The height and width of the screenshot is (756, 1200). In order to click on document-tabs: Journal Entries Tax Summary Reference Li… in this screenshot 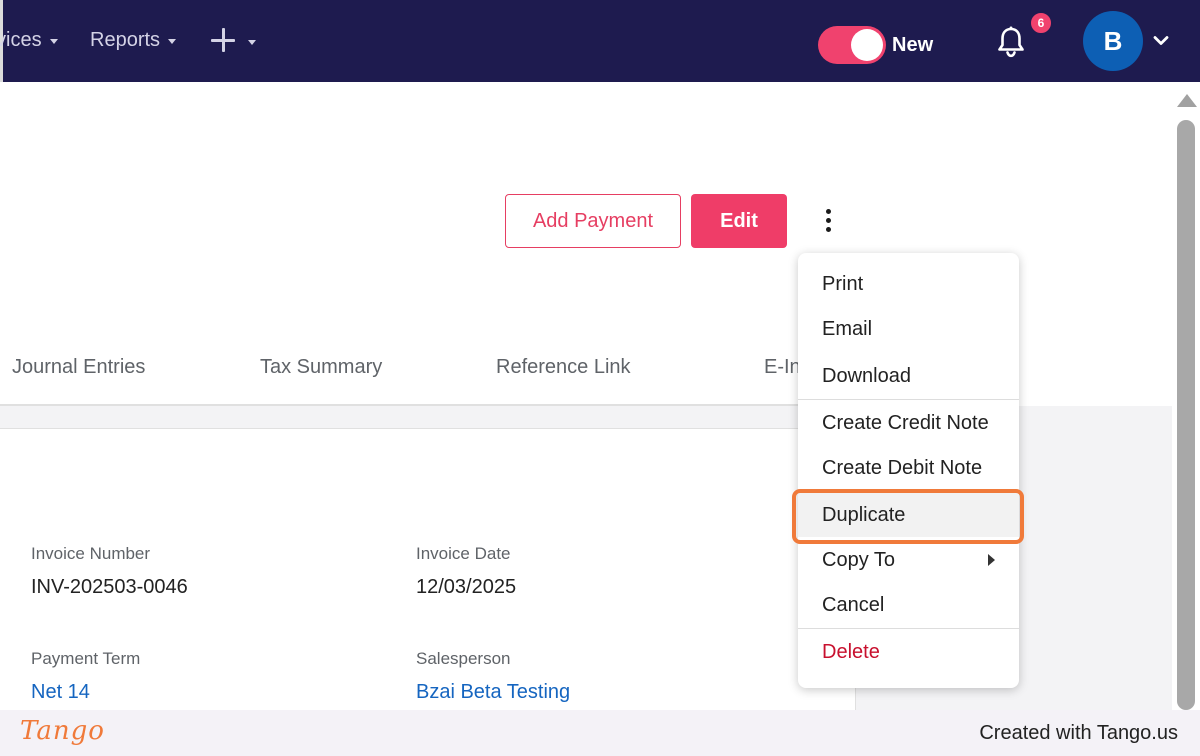, I will do `click(400, 373)`.